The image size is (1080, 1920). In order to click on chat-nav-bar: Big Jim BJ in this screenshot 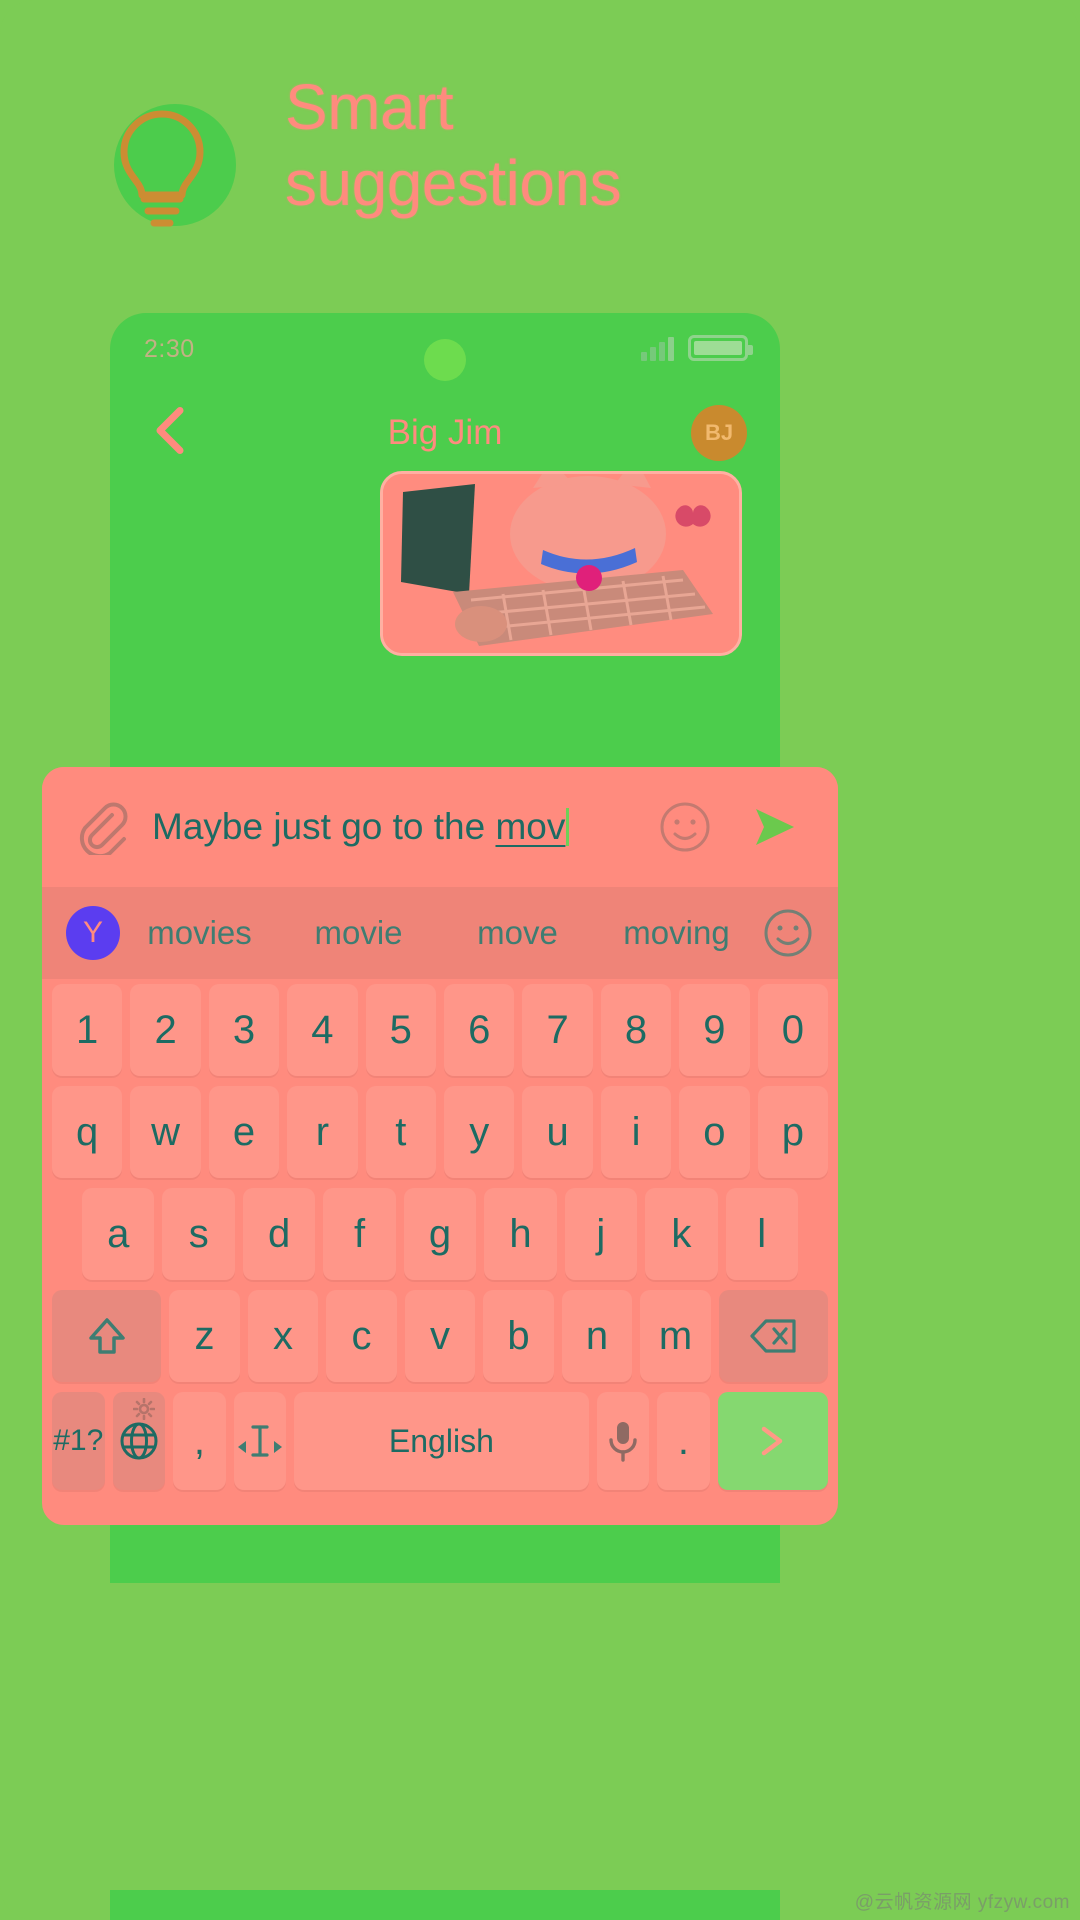, I will do `click(445, 433)`.